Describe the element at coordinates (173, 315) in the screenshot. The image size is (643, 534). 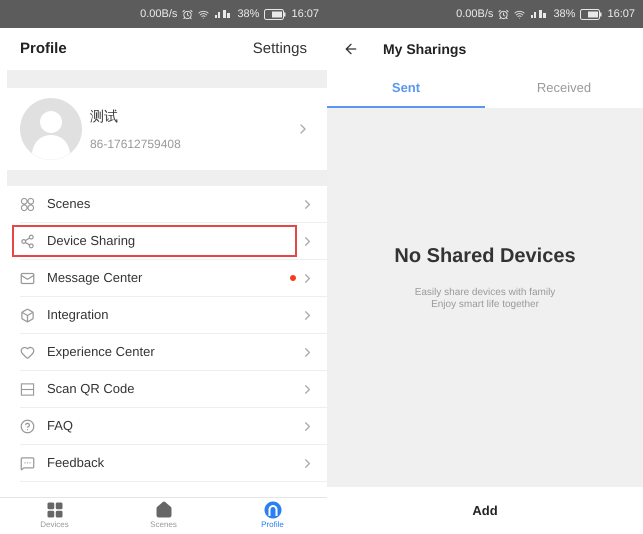
I see `menu-item: Integration` at that location.